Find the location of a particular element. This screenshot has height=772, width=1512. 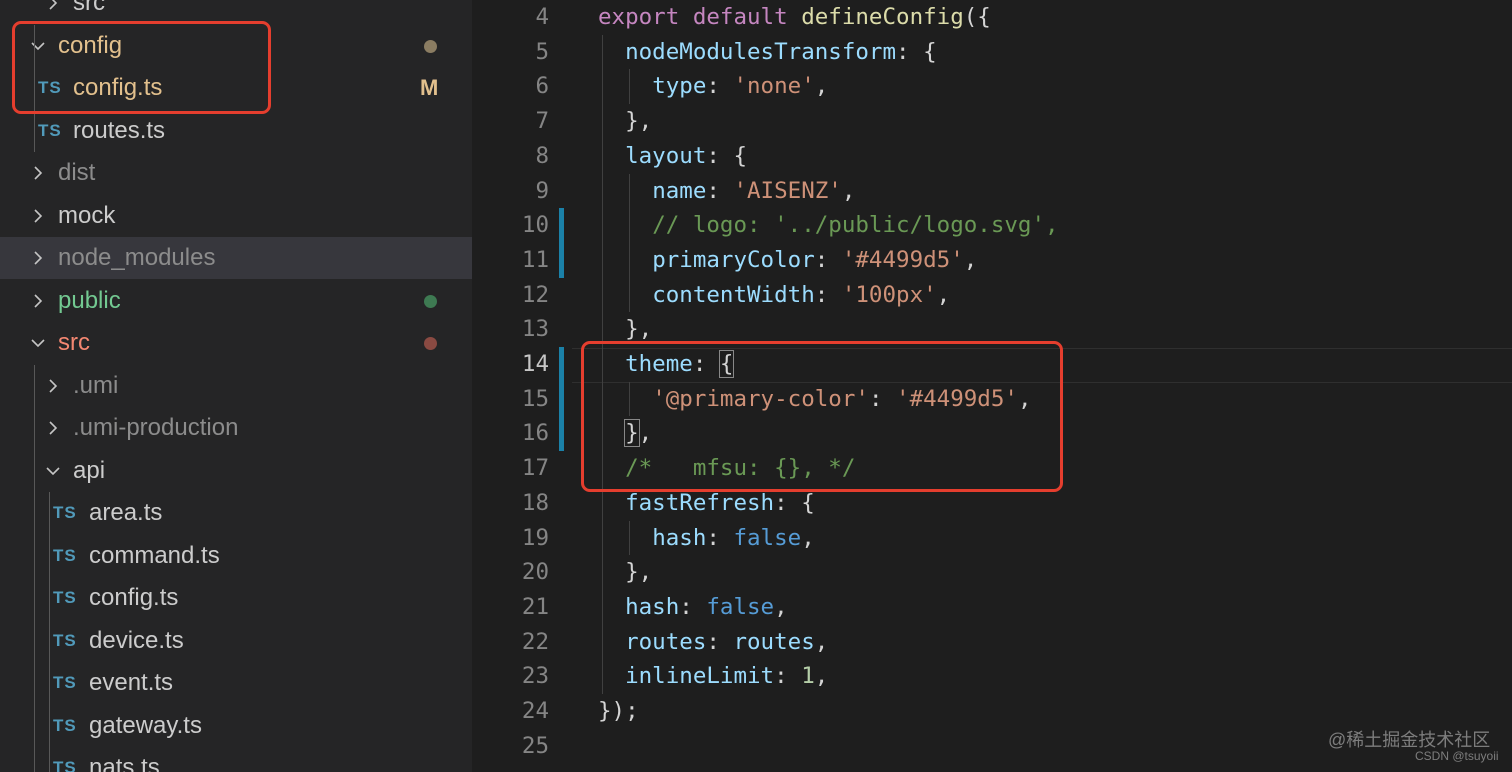

code-line: 9 name: 'AISENZ', is located at coordinates (992, 191).